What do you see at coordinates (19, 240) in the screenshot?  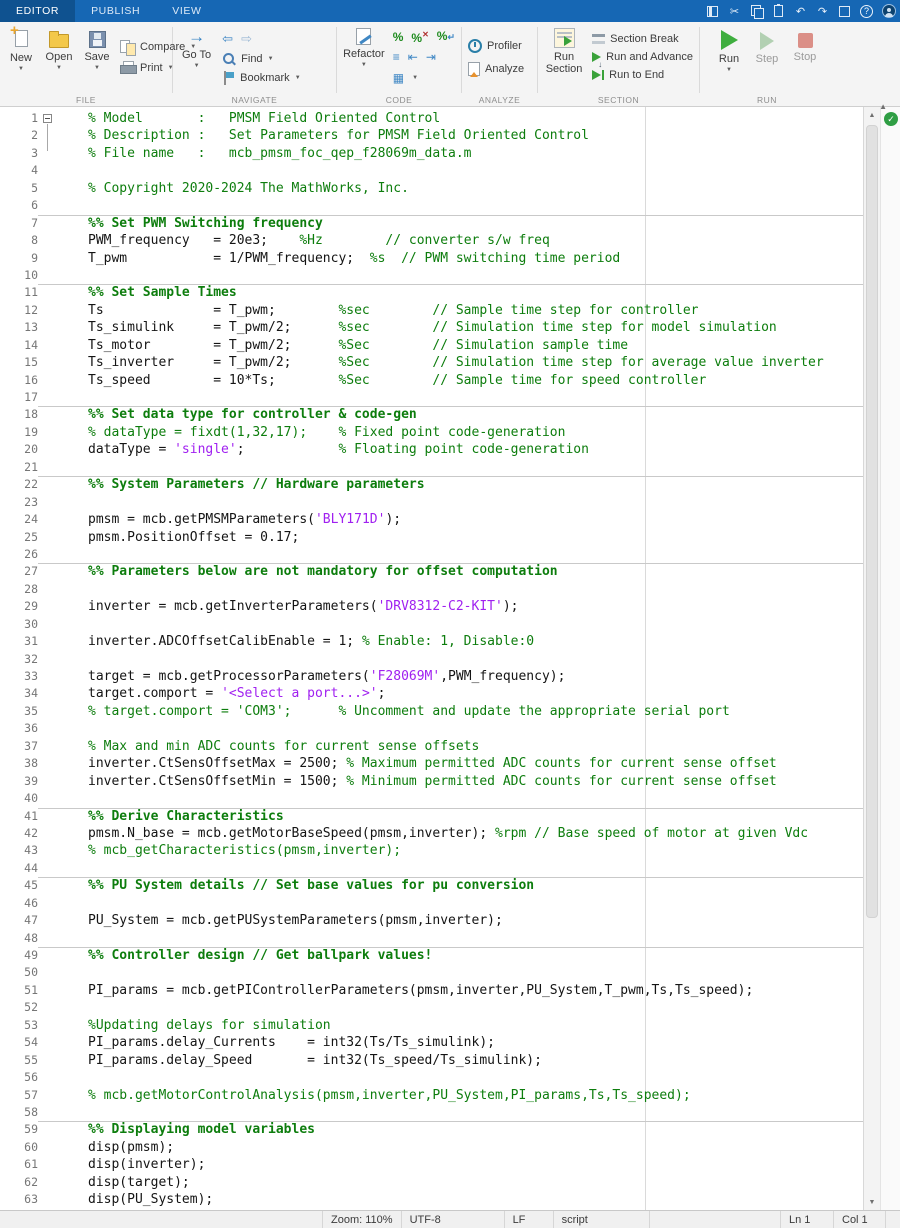 I see `line-number: 8` at bounding box center [19, 240].